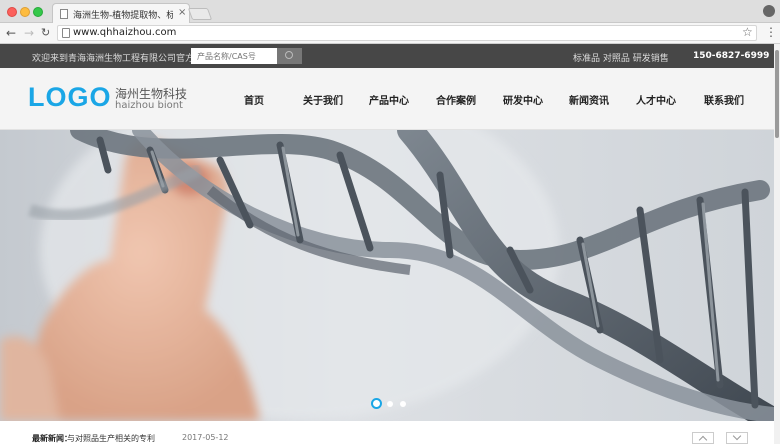 This screenshot has height=444, width=780. Describe the element at coordinates (656, 99) in the screenshot. I see `nav-careers: 人才中心` at that location.